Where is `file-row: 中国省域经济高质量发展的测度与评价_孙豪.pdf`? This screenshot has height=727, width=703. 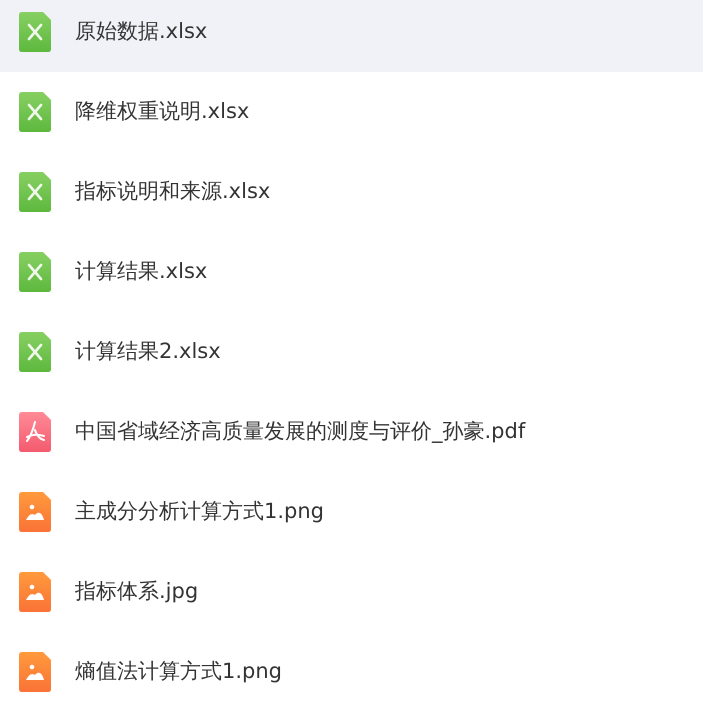
file-row: 中国省域经济高质量发展的测度与评价_孙豪.pdf is located at coordinates (351, 432).